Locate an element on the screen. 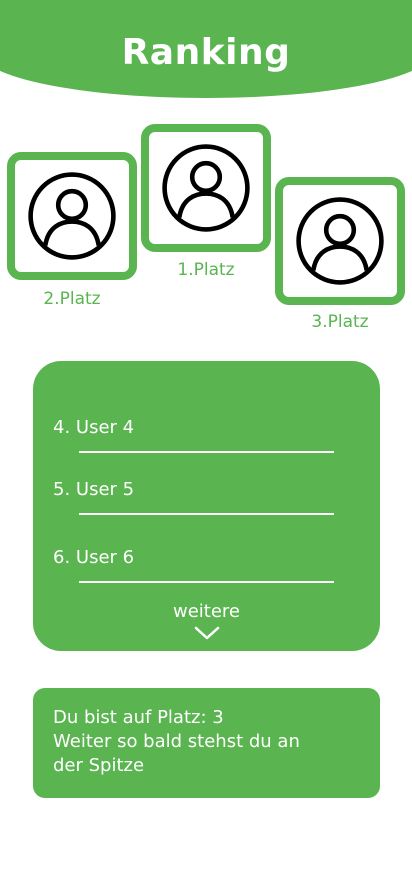 The image size is (412, 883). podium-card-third is located at coordinates (340, 241).